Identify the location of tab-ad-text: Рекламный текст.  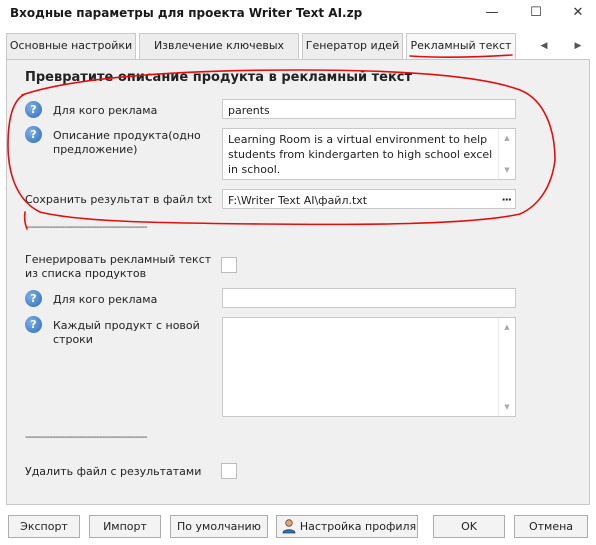
(461, 46).